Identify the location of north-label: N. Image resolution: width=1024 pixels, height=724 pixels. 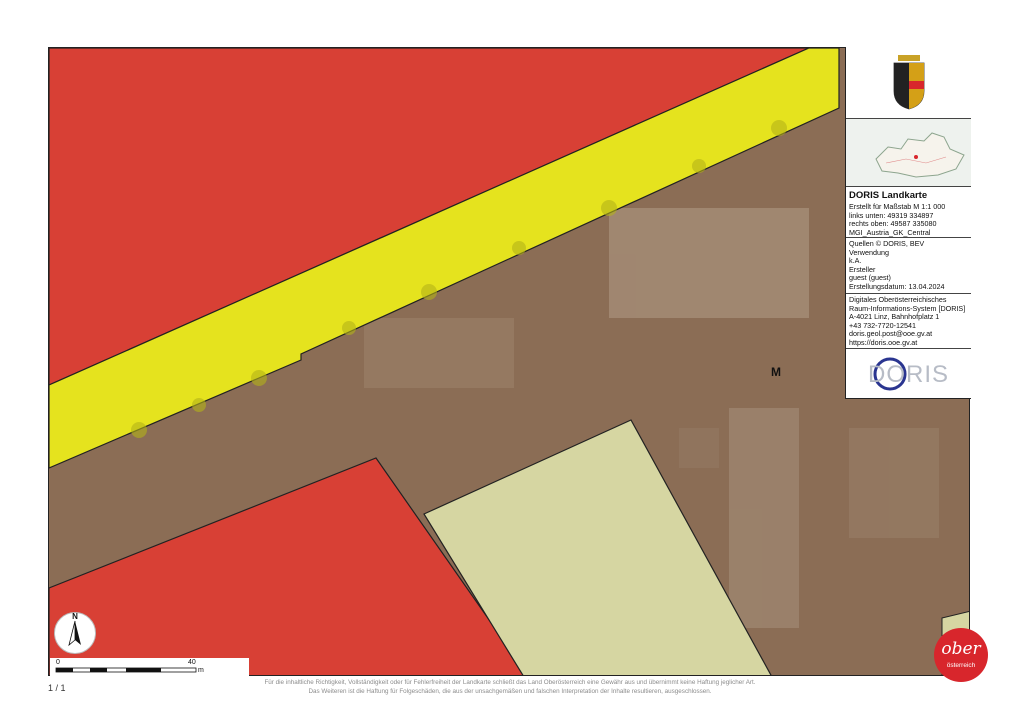
(75, 616).